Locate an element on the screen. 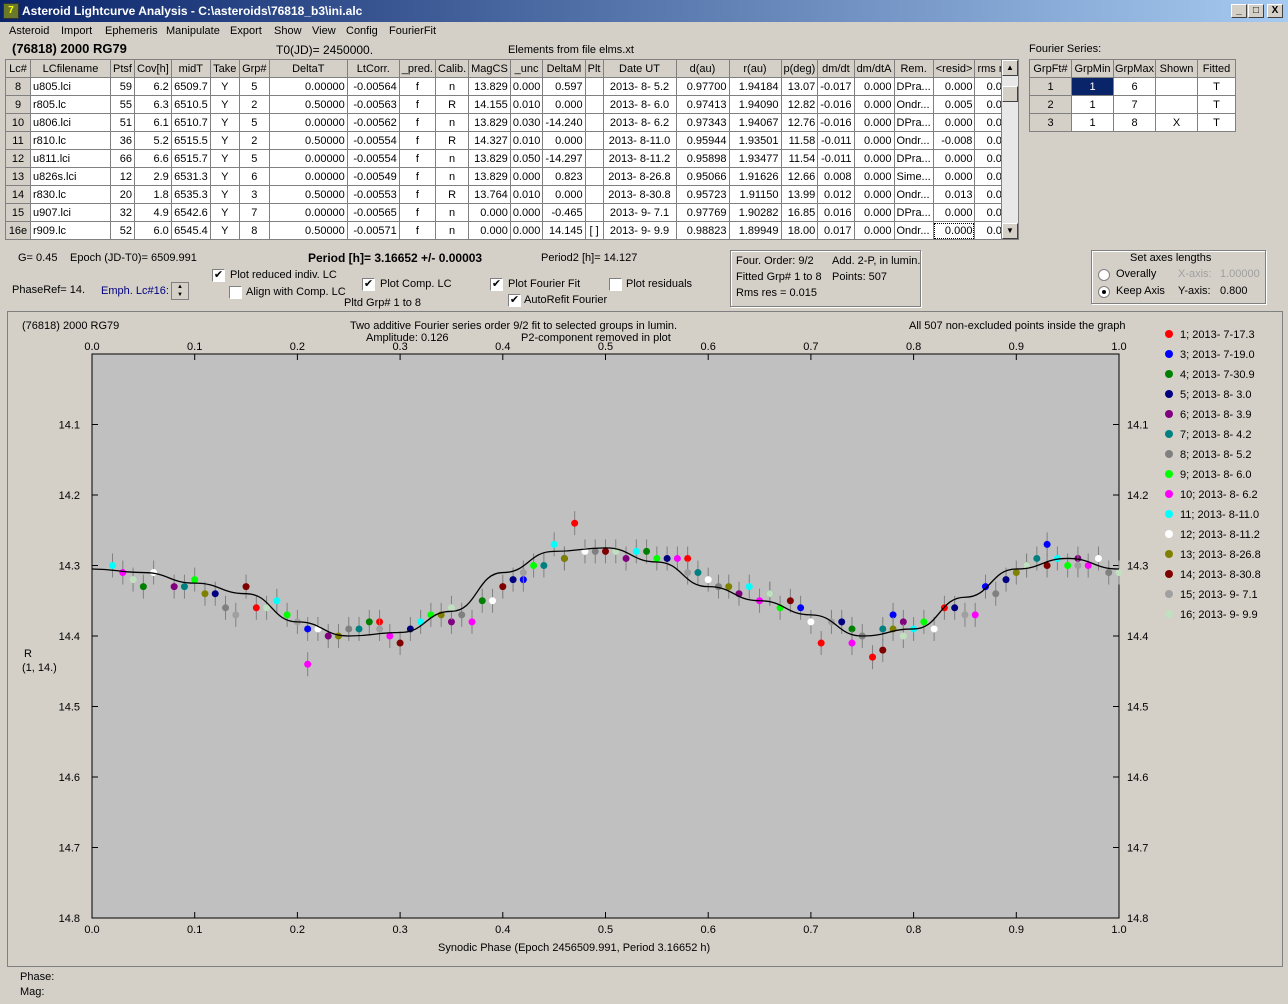  table-cell: 0.95944 is located at coordinates (702, 140).